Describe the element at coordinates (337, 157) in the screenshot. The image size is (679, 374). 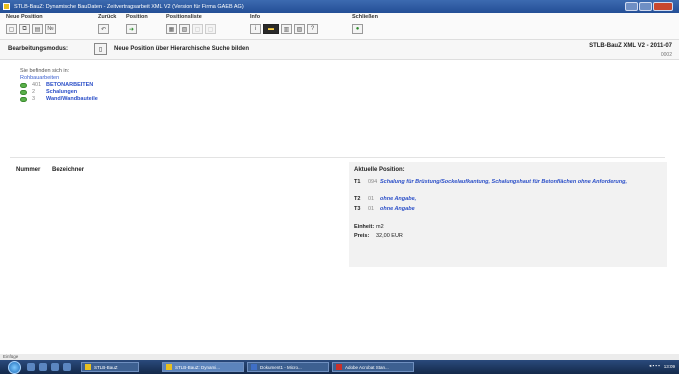
I see `divider` at that location.